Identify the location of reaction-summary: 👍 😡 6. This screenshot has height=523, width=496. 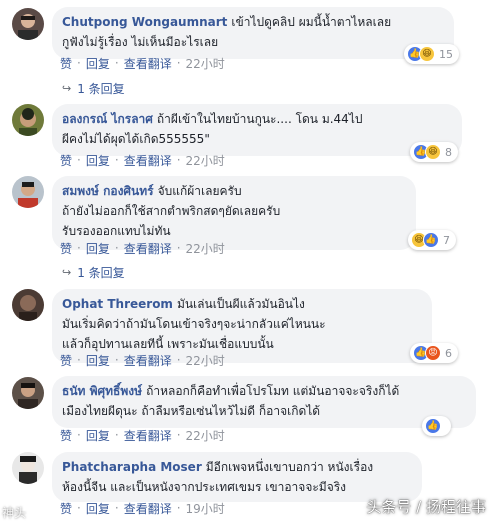
(434, 353).